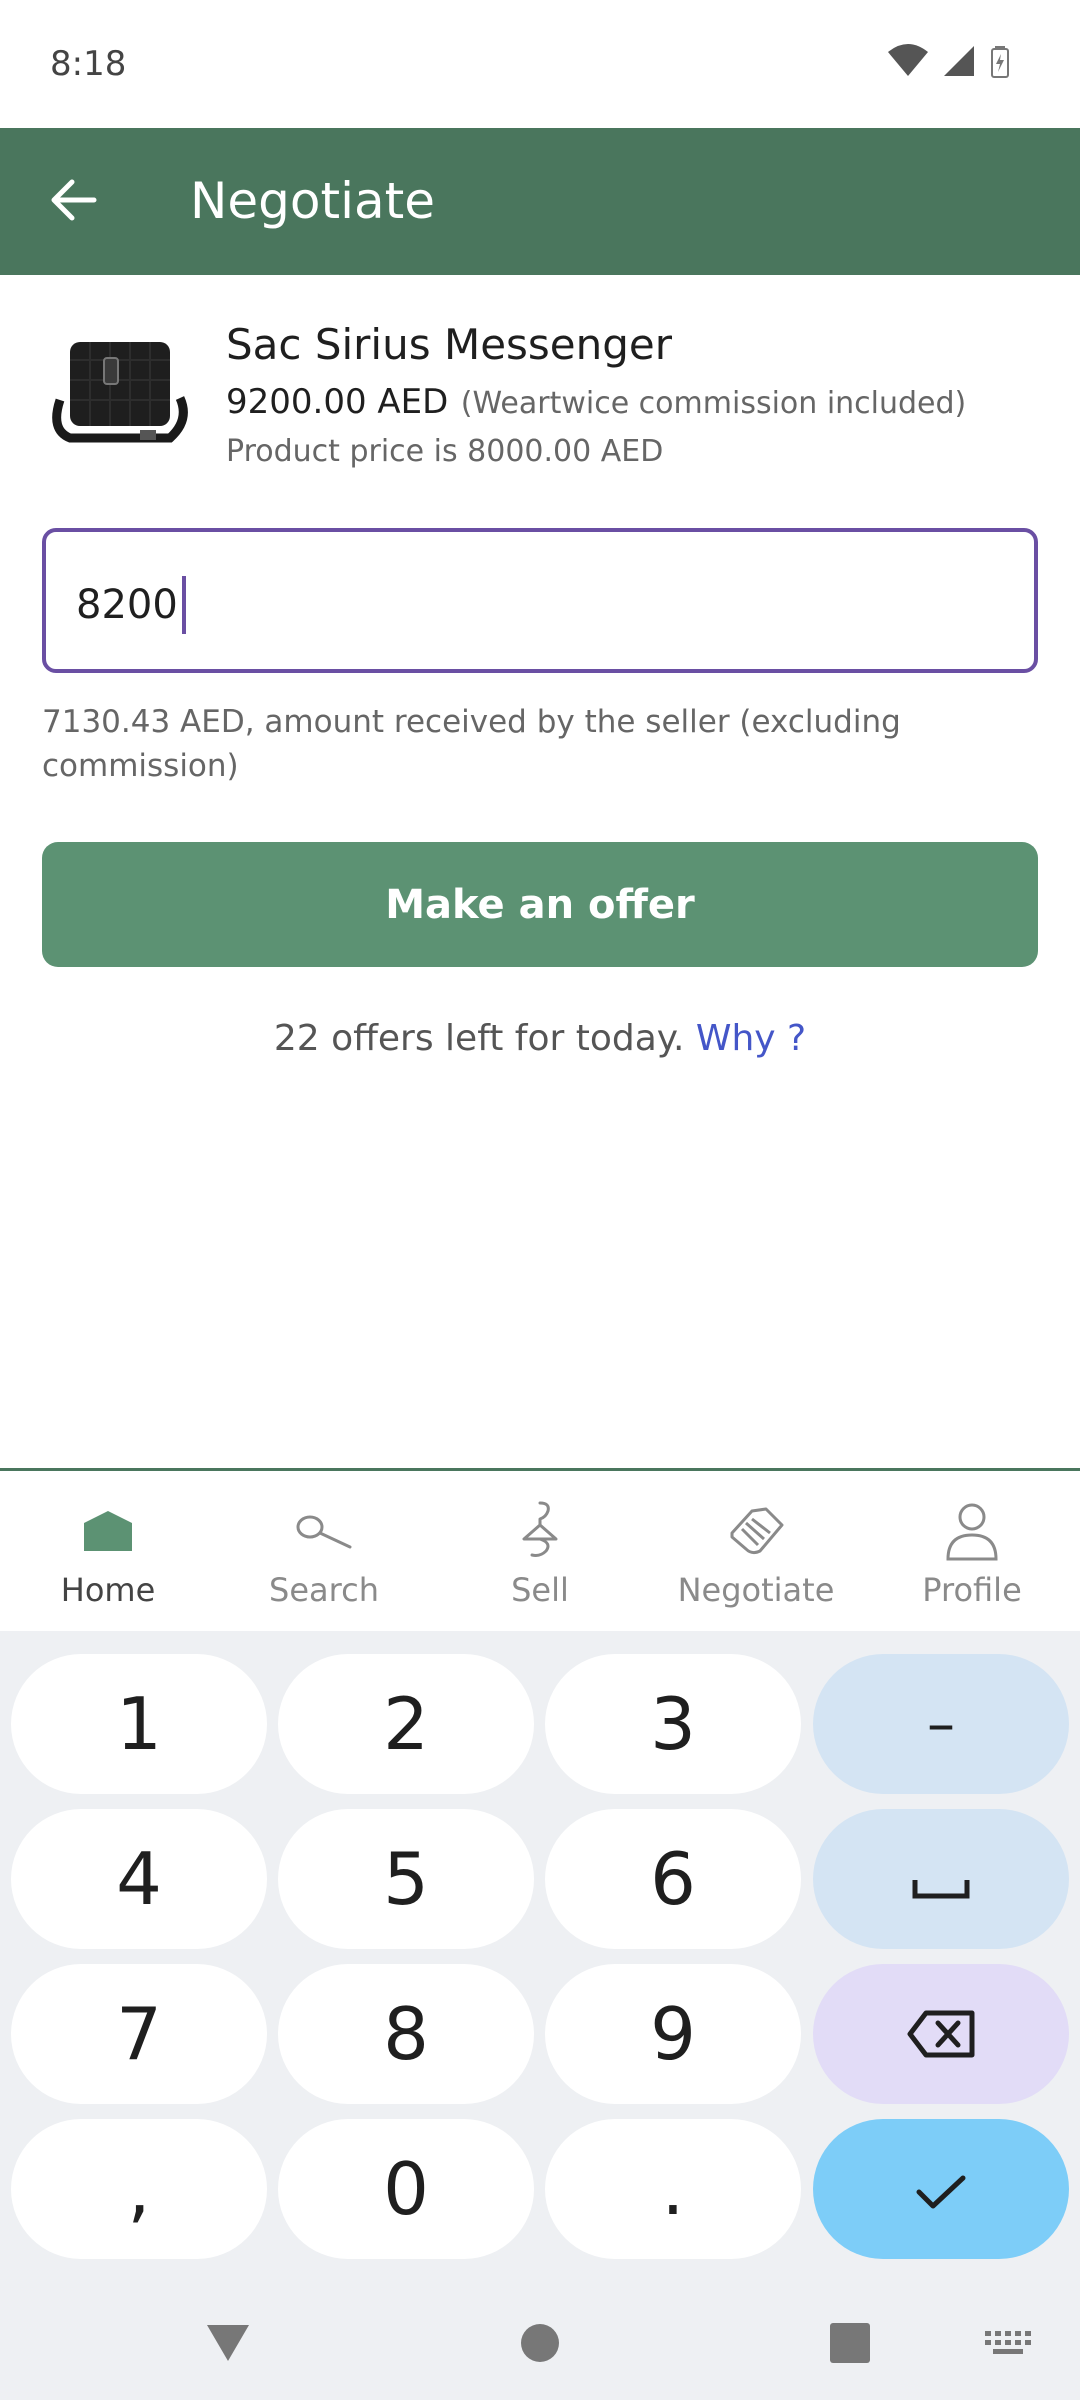  I want to click on key-space, so click(941, 1879).